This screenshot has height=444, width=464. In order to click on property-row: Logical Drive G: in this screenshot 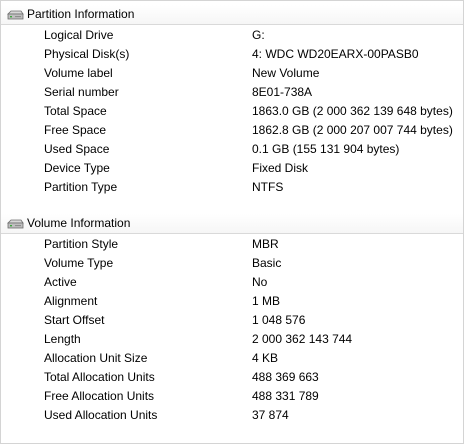, I will do `click(232, 35)`.